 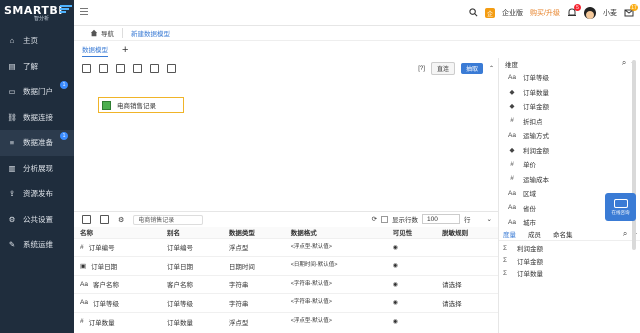 I want to click on sidebar-item-3: ⛓ 数据连接, so click(x=37, y=118).